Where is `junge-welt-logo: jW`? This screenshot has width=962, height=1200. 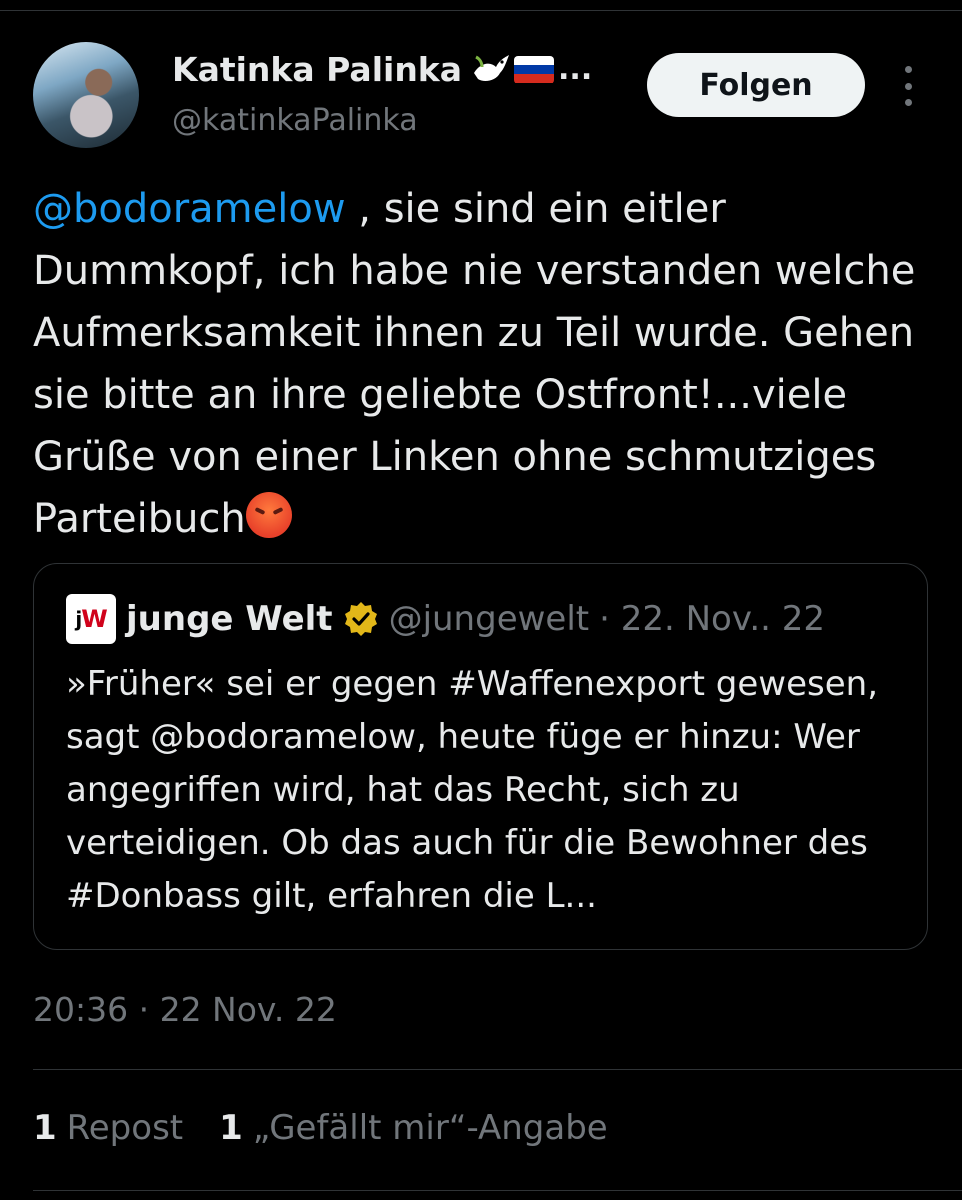 junge-welt-logo: jW is located at coordinates (91, 619).